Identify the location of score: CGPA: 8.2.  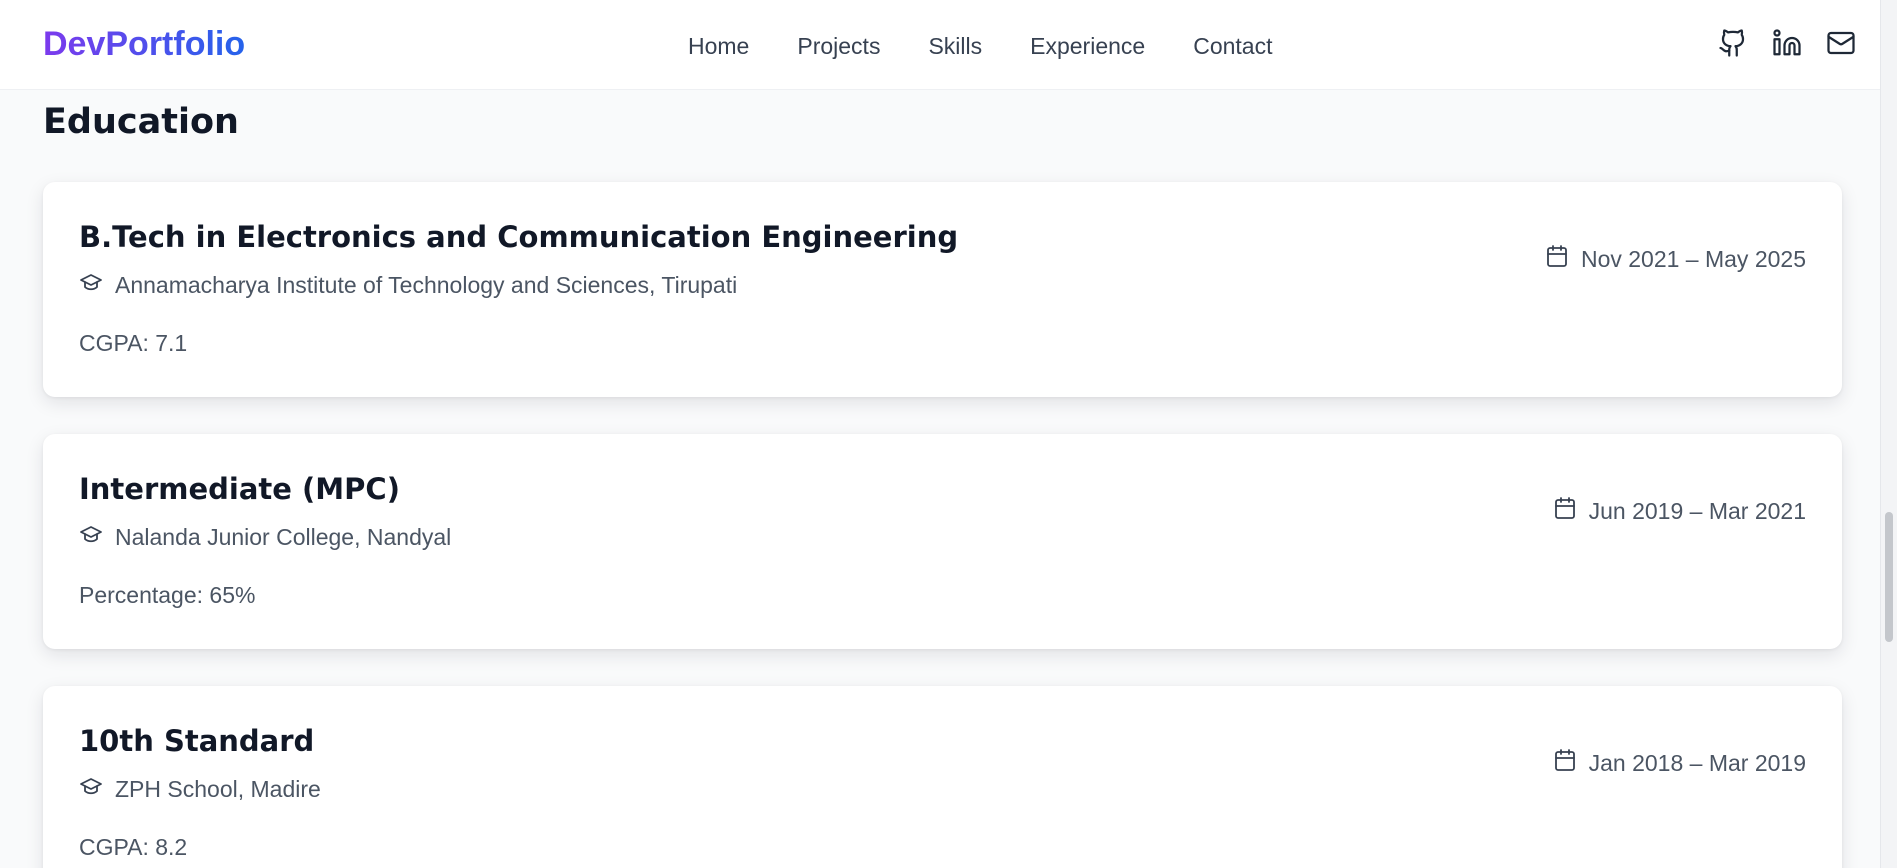
(133, 847).